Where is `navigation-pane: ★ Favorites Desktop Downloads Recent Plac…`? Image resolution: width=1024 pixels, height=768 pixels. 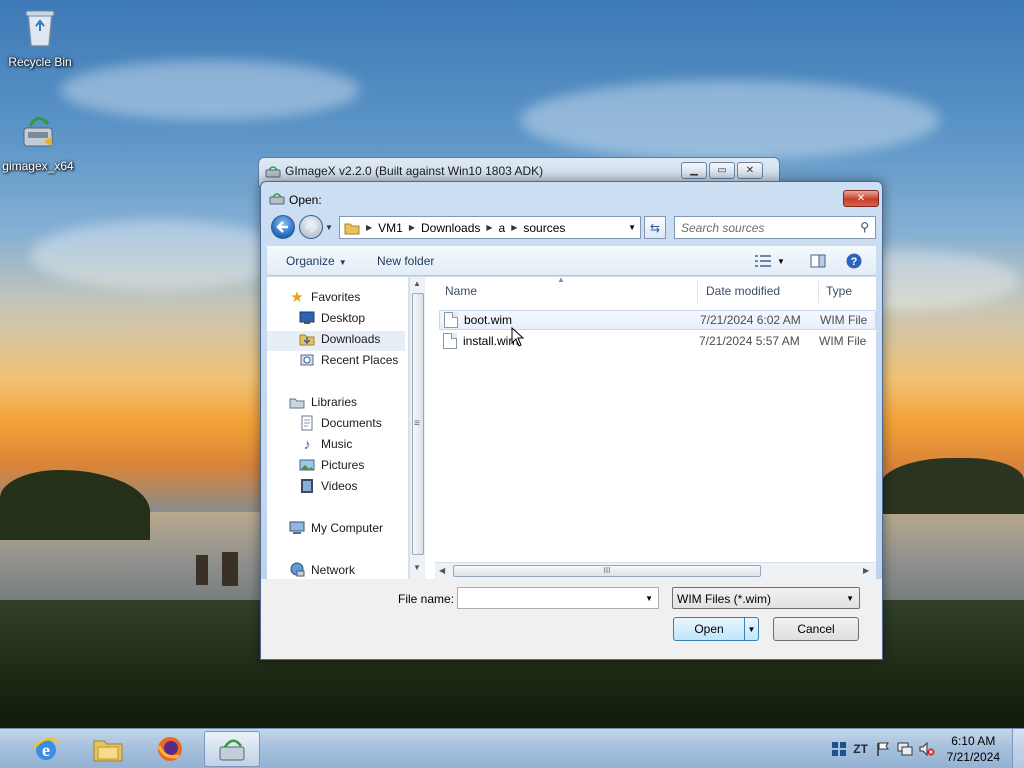
navigation-pane: ★ Favorites Desktop Downloads Recent Plac… is located at coordinates (338, 428).